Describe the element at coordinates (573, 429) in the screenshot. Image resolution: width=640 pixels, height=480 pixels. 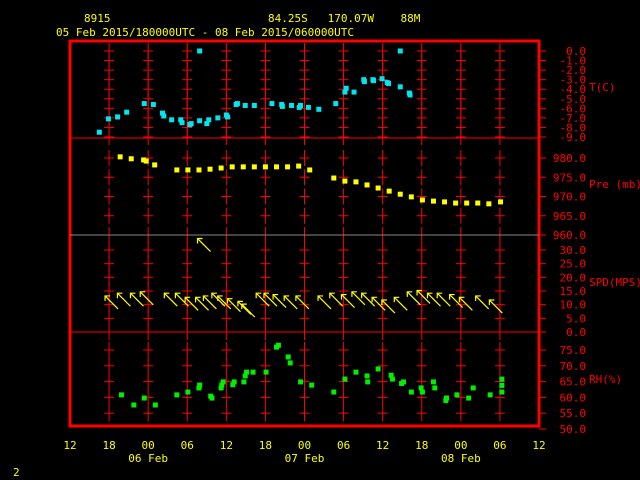
I see `y-tick-label: 50.0` at that location.